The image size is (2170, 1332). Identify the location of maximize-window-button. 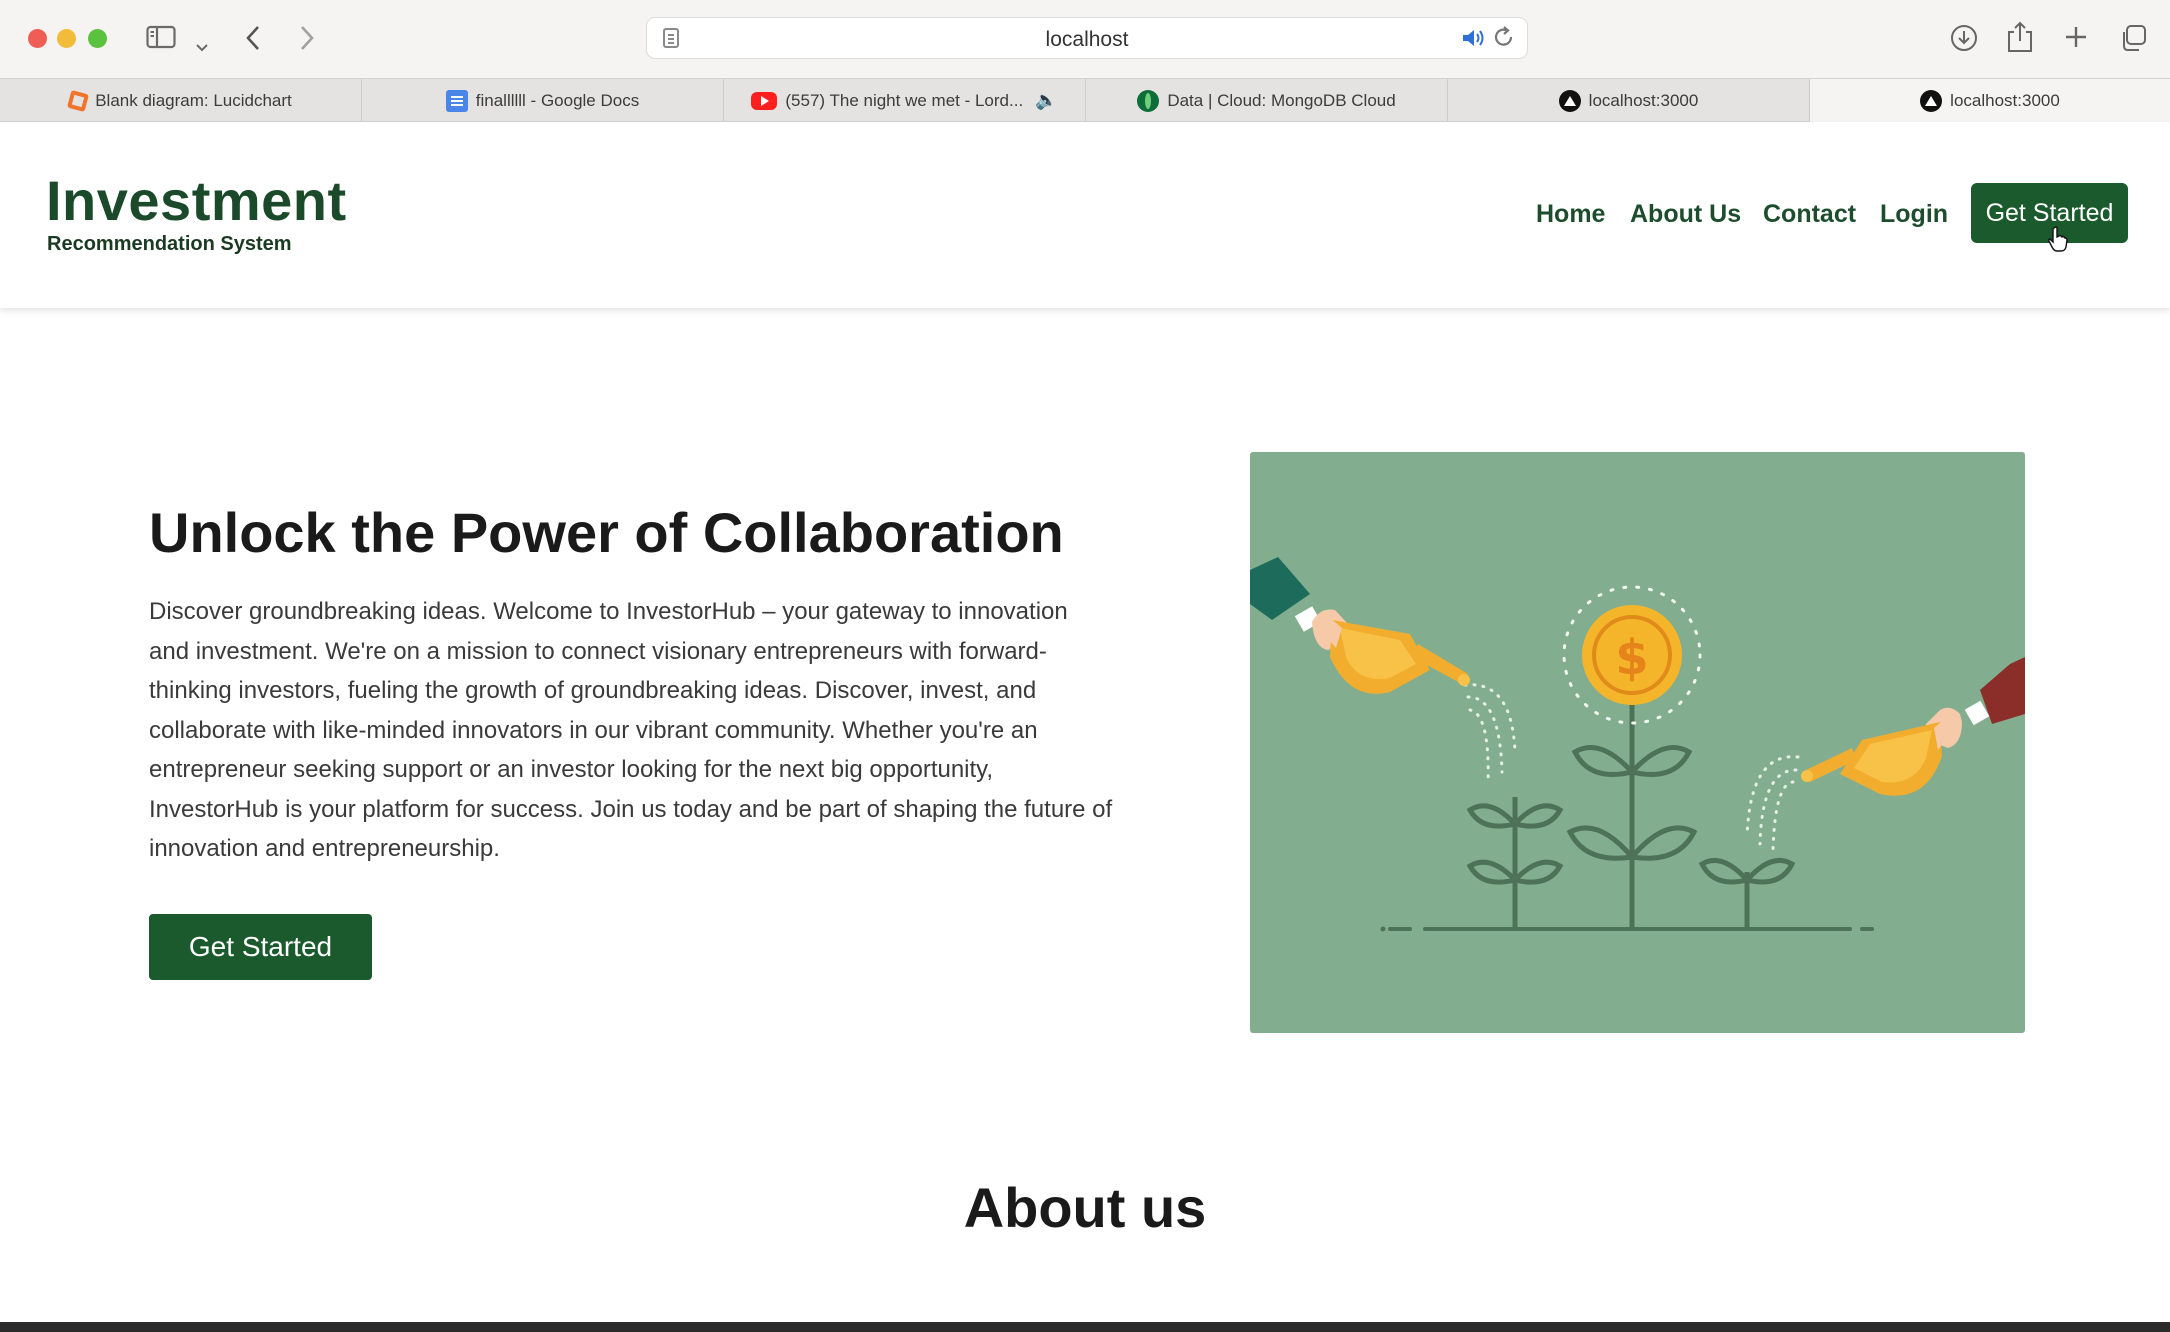
(97, 38).